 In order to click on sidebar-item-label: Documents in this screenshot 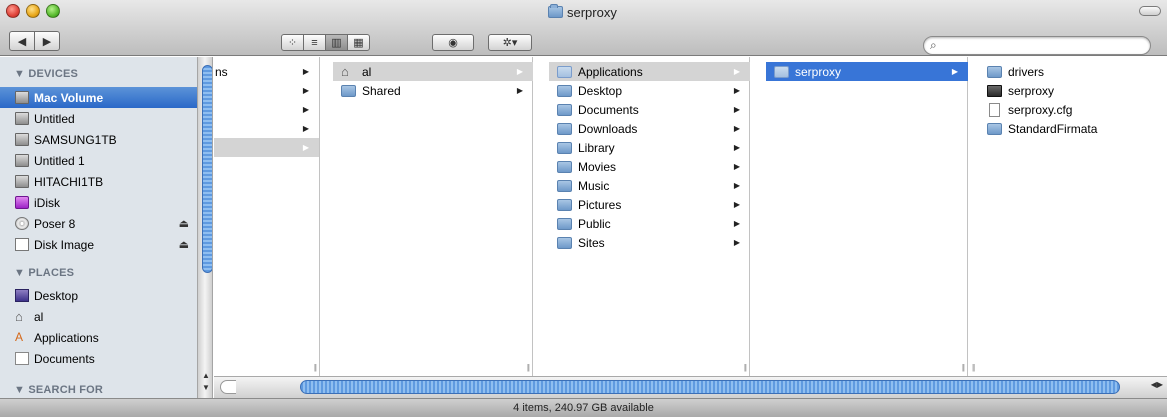, I will do `click(64, 358)`.